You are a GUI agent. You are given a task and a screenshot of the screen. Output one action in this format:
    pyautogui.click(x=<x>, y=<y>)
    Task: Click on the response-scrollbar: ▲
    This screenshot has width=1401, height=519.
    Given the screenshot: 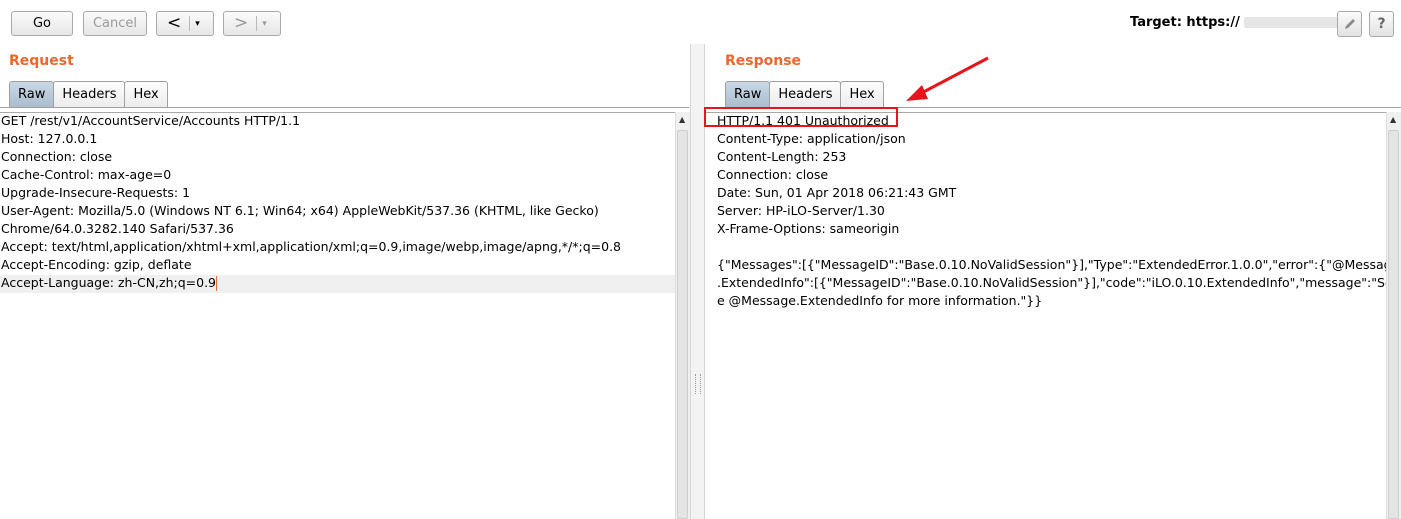 What is the action you would take?
    pyautogui.click(x=1393, y=315)
    